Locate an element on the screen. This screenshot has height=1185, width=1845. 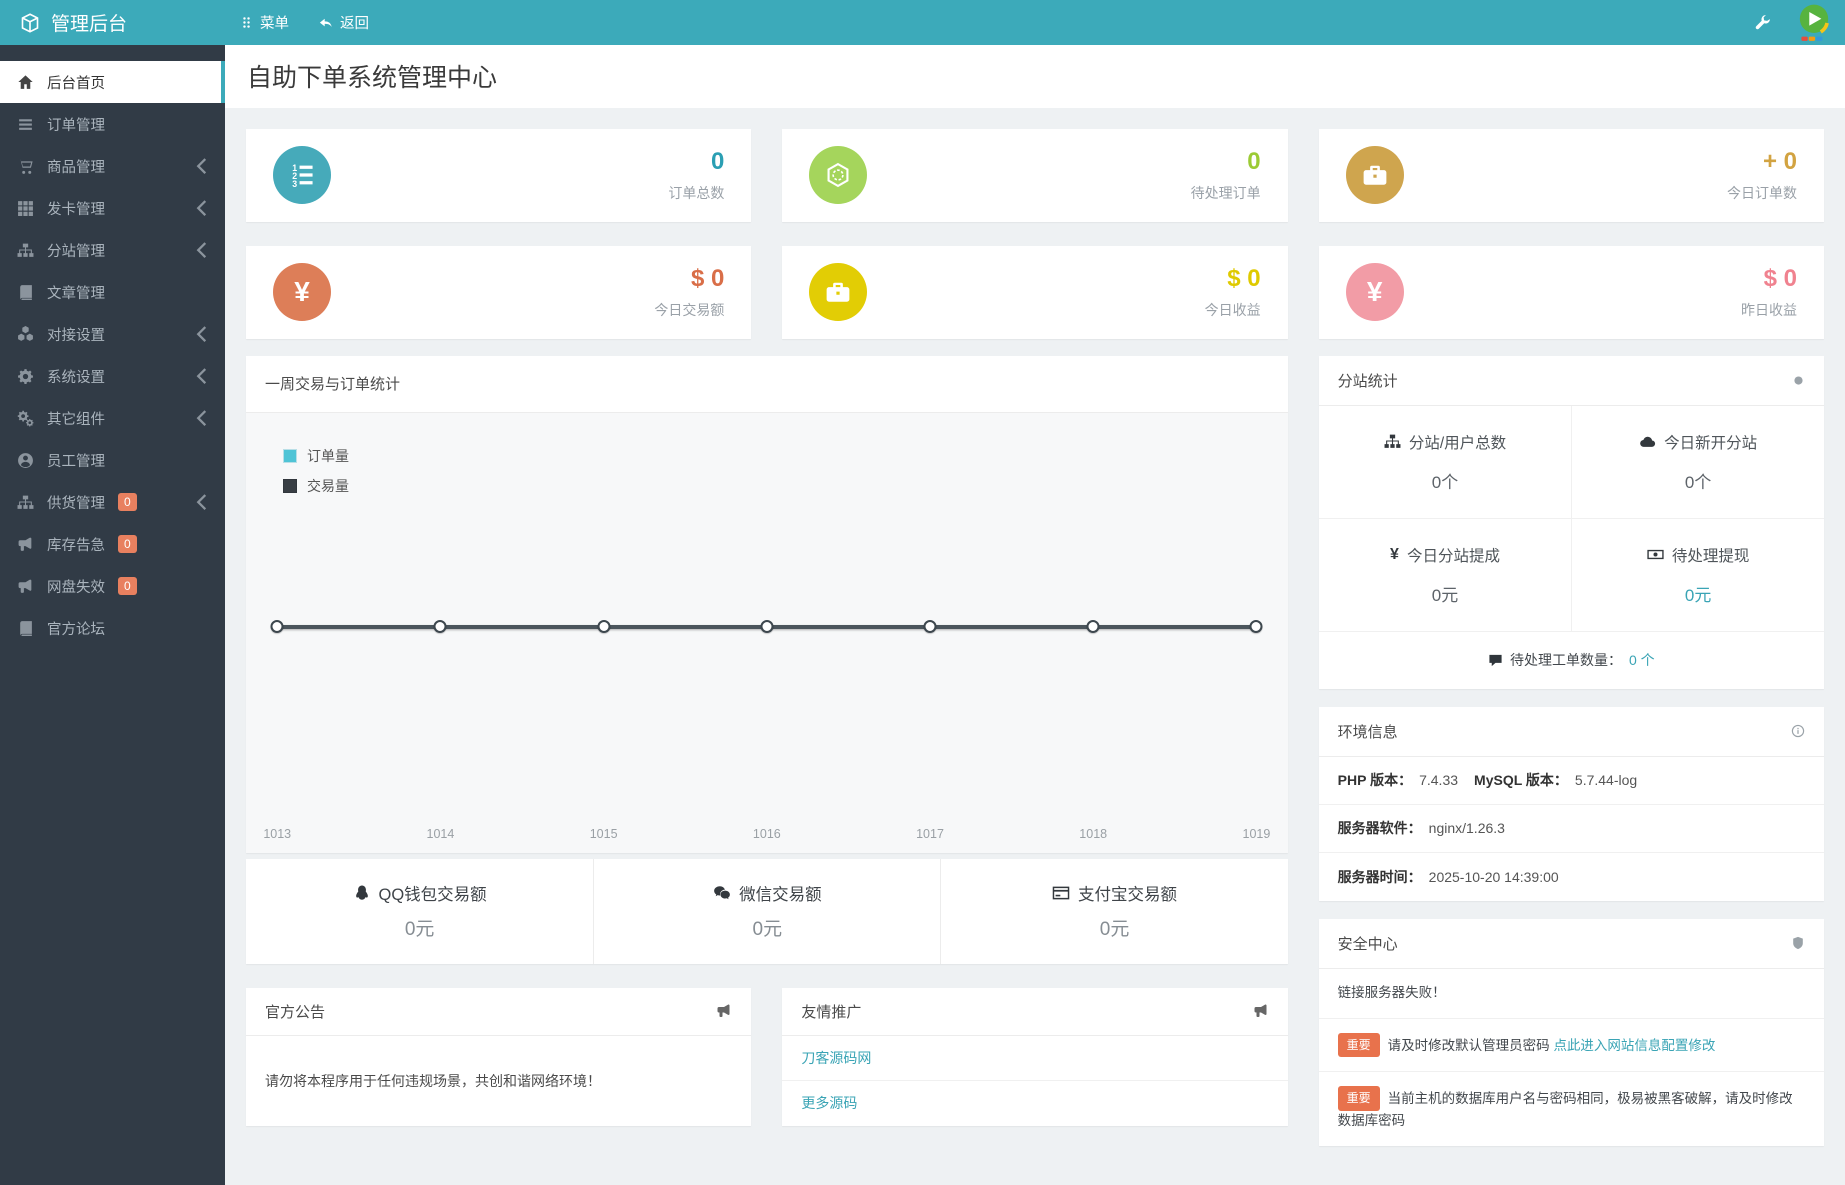
stat-value: + 0 is located at coordinates (1779, 161).